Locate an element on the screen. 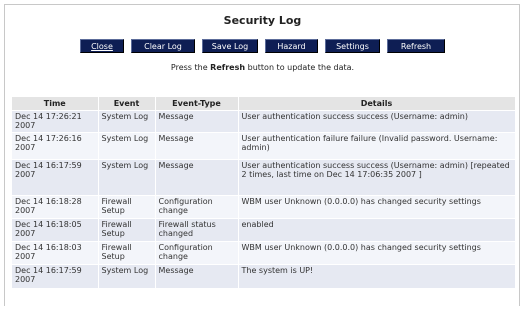  cell-time: Dec 14 17:26:21 2007 is located at coordinates (55, 121).